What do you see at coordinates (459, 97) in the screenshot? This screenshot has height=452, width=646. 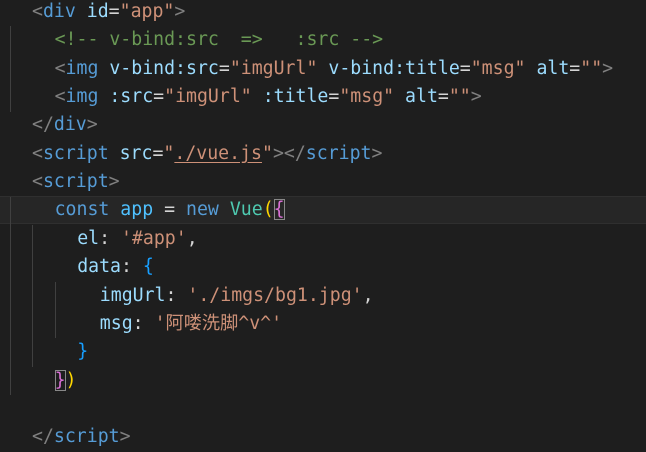 I see `code-token: ""` at bounding box center [459, 97].